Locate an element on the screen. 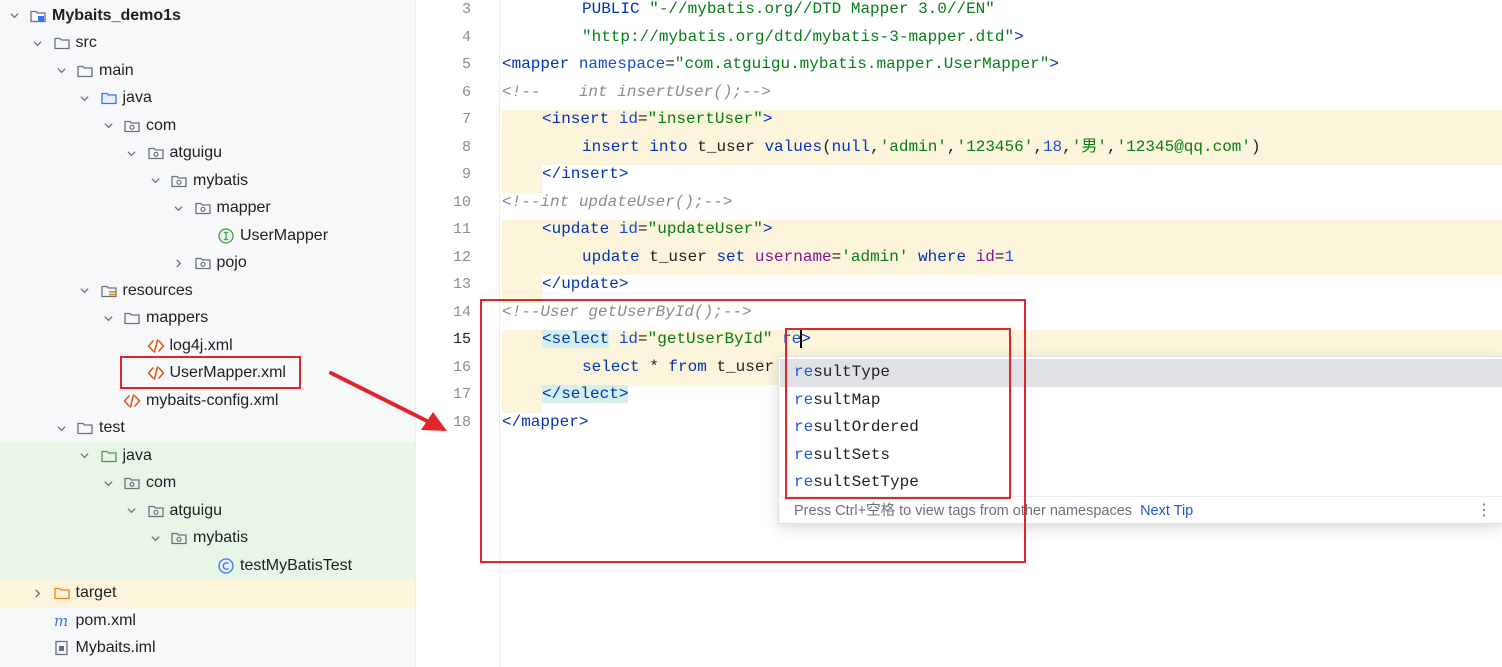  tree-item-label: Mybaits_demo1s is located at coordinates (116, 15).